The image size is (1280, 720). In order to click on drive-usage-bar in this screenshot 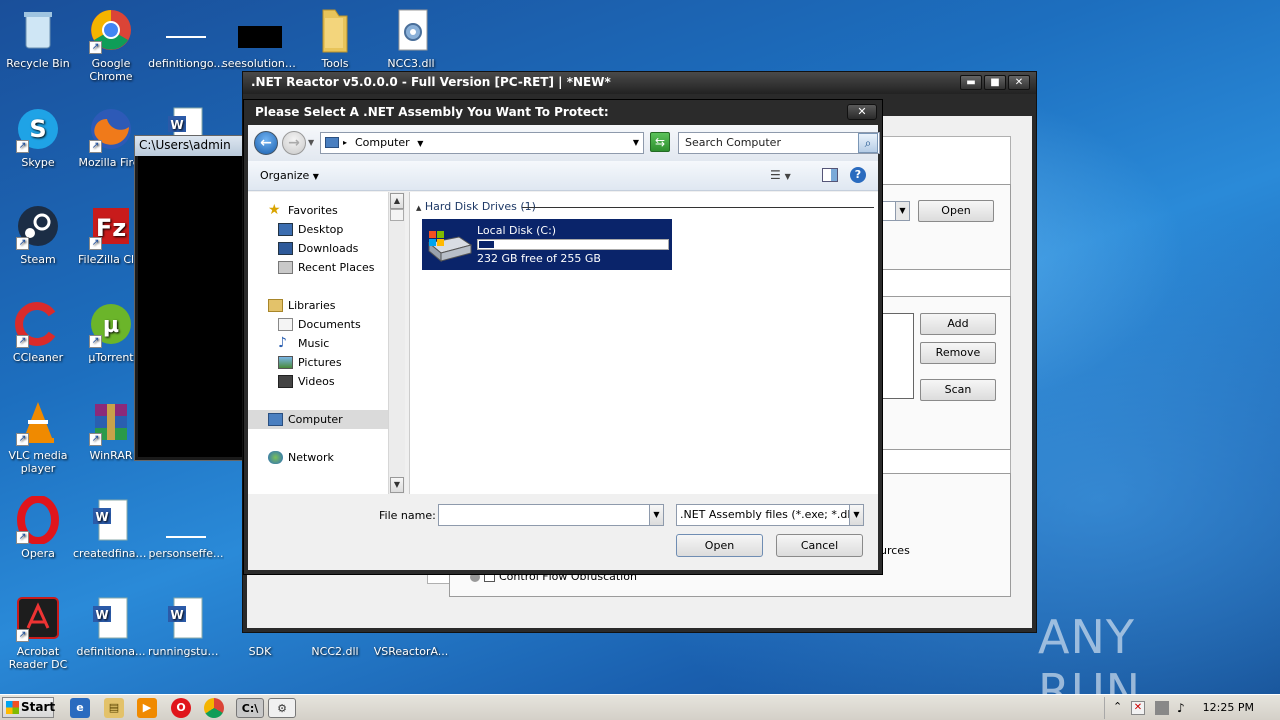, I will do `click(573, 244)`.